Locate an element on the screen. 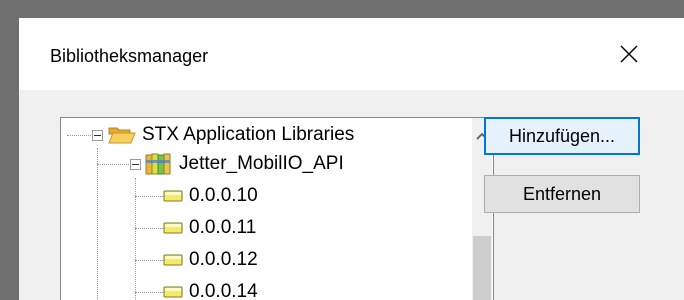 This screenshot has height=300, width=684. tree-node-version: 0.0.0.14 is located at coordinates (210, 289).